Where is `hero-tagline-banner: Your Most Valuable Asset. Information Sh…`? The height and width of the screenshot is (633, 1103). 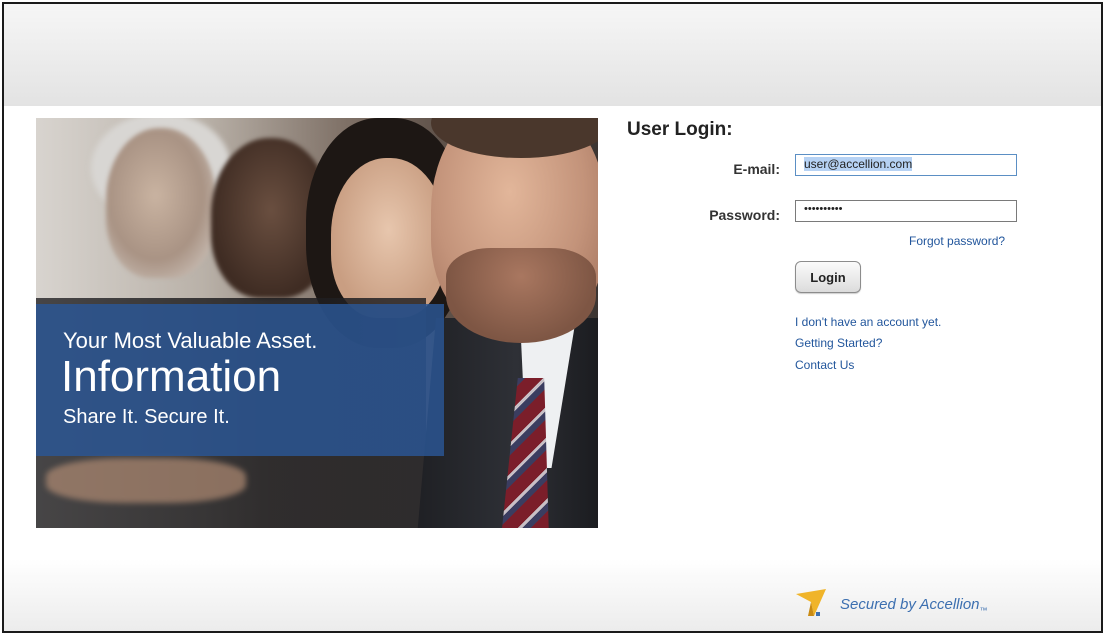 hero-tagline-banner: Your Most Valuable Asset. Information Sh… is located at coordinates (240, 380).